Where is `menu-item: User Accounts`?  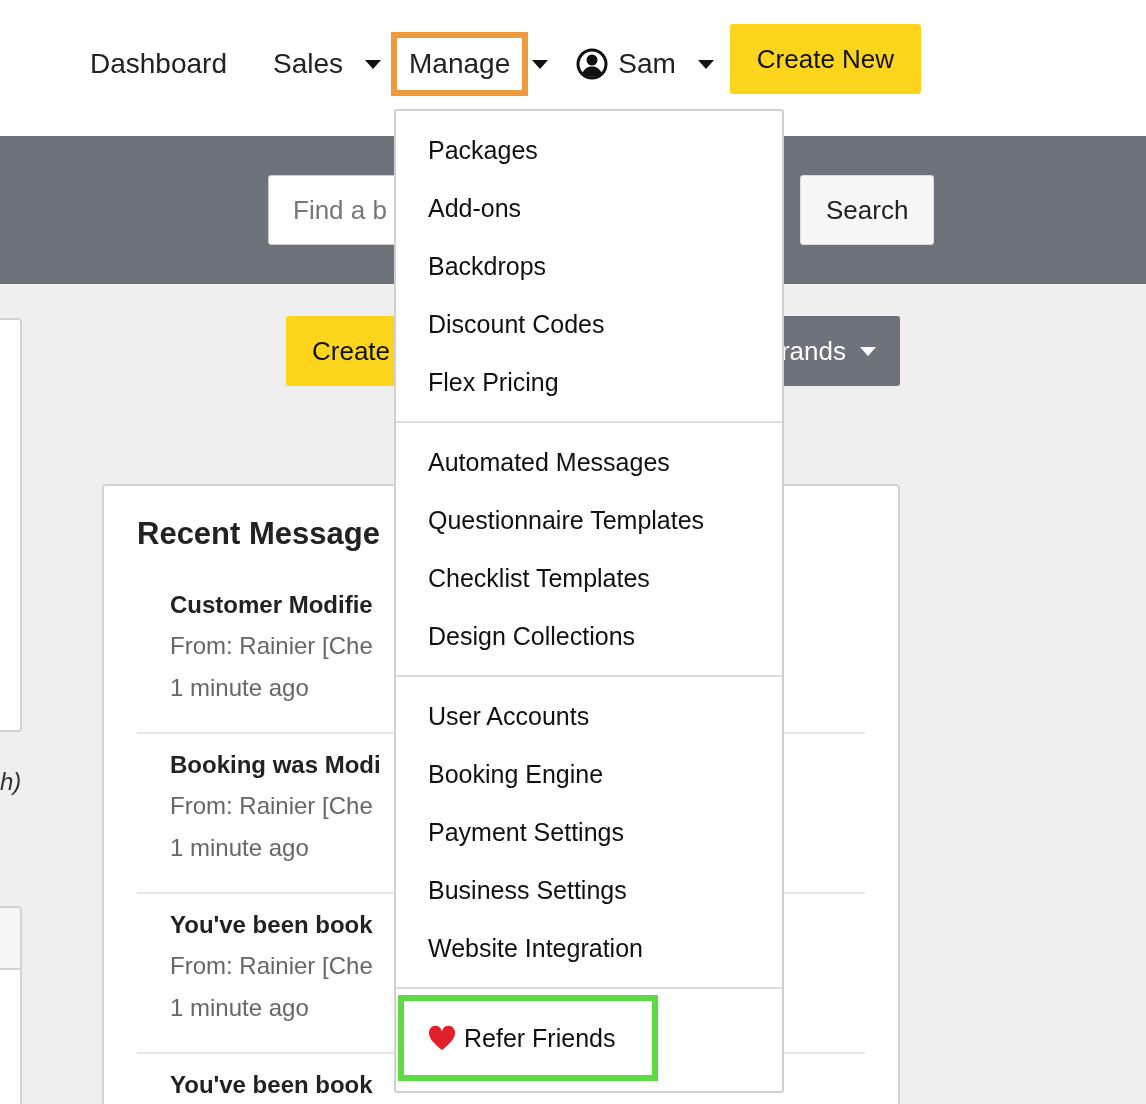 menu-item: User Accounts is located at coordinates (589, 716).